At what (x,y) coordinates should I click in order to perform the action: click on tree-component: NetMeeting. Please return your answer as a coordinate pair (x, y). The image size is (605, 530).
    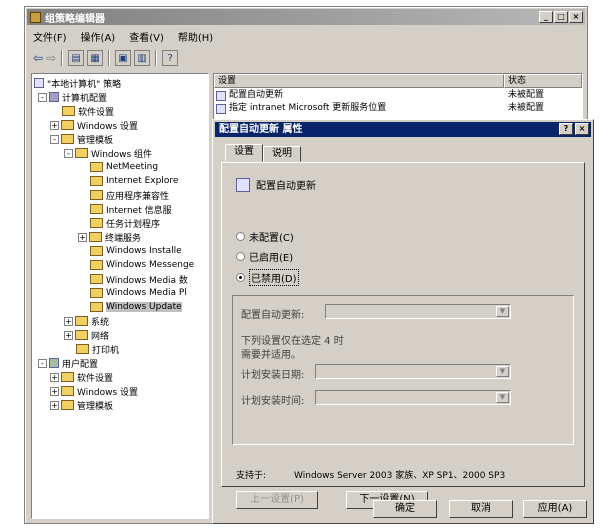
    Looking at the image, I should click on (124, 167).